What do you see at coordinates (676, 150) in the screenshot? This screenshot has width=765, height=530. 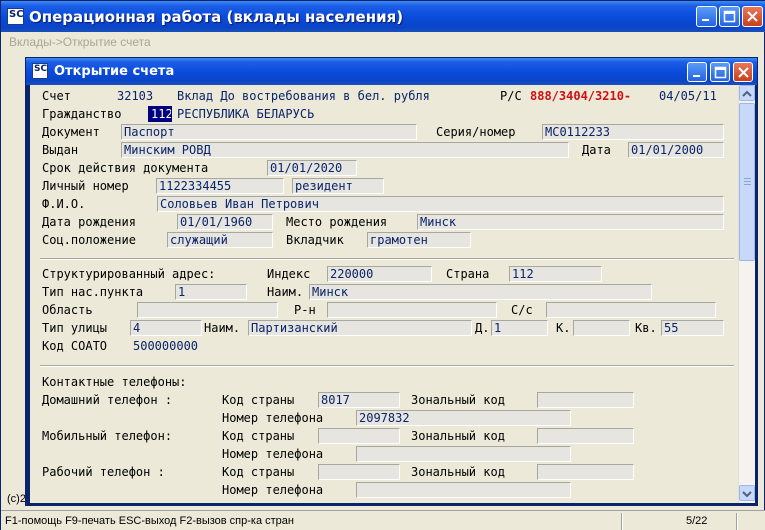 I see `issue-date-field: 01/01/2000` at bounding box center [676, 150].